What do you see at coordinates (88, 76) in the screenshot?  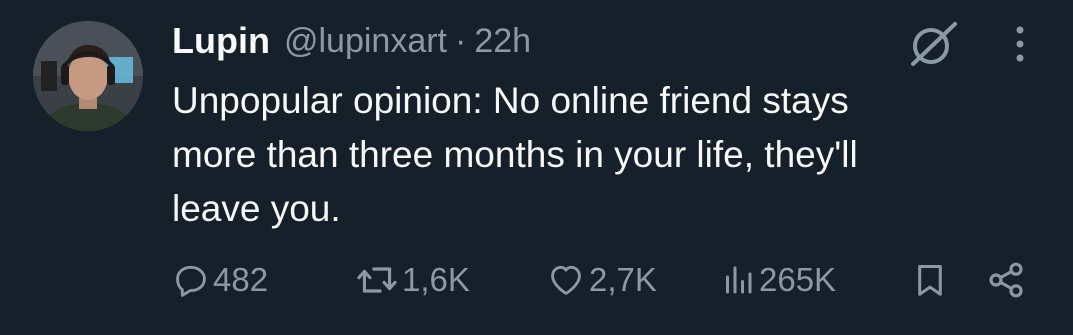 I see `avatar` at bounding box center [88, 76].